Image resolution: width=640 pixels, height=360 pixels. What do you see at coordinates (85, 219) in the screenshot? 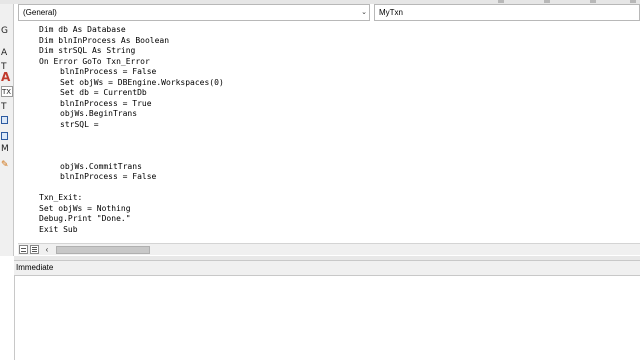
I see `code-line: Debug.Print "Done."` at bounding box center [85, 219].